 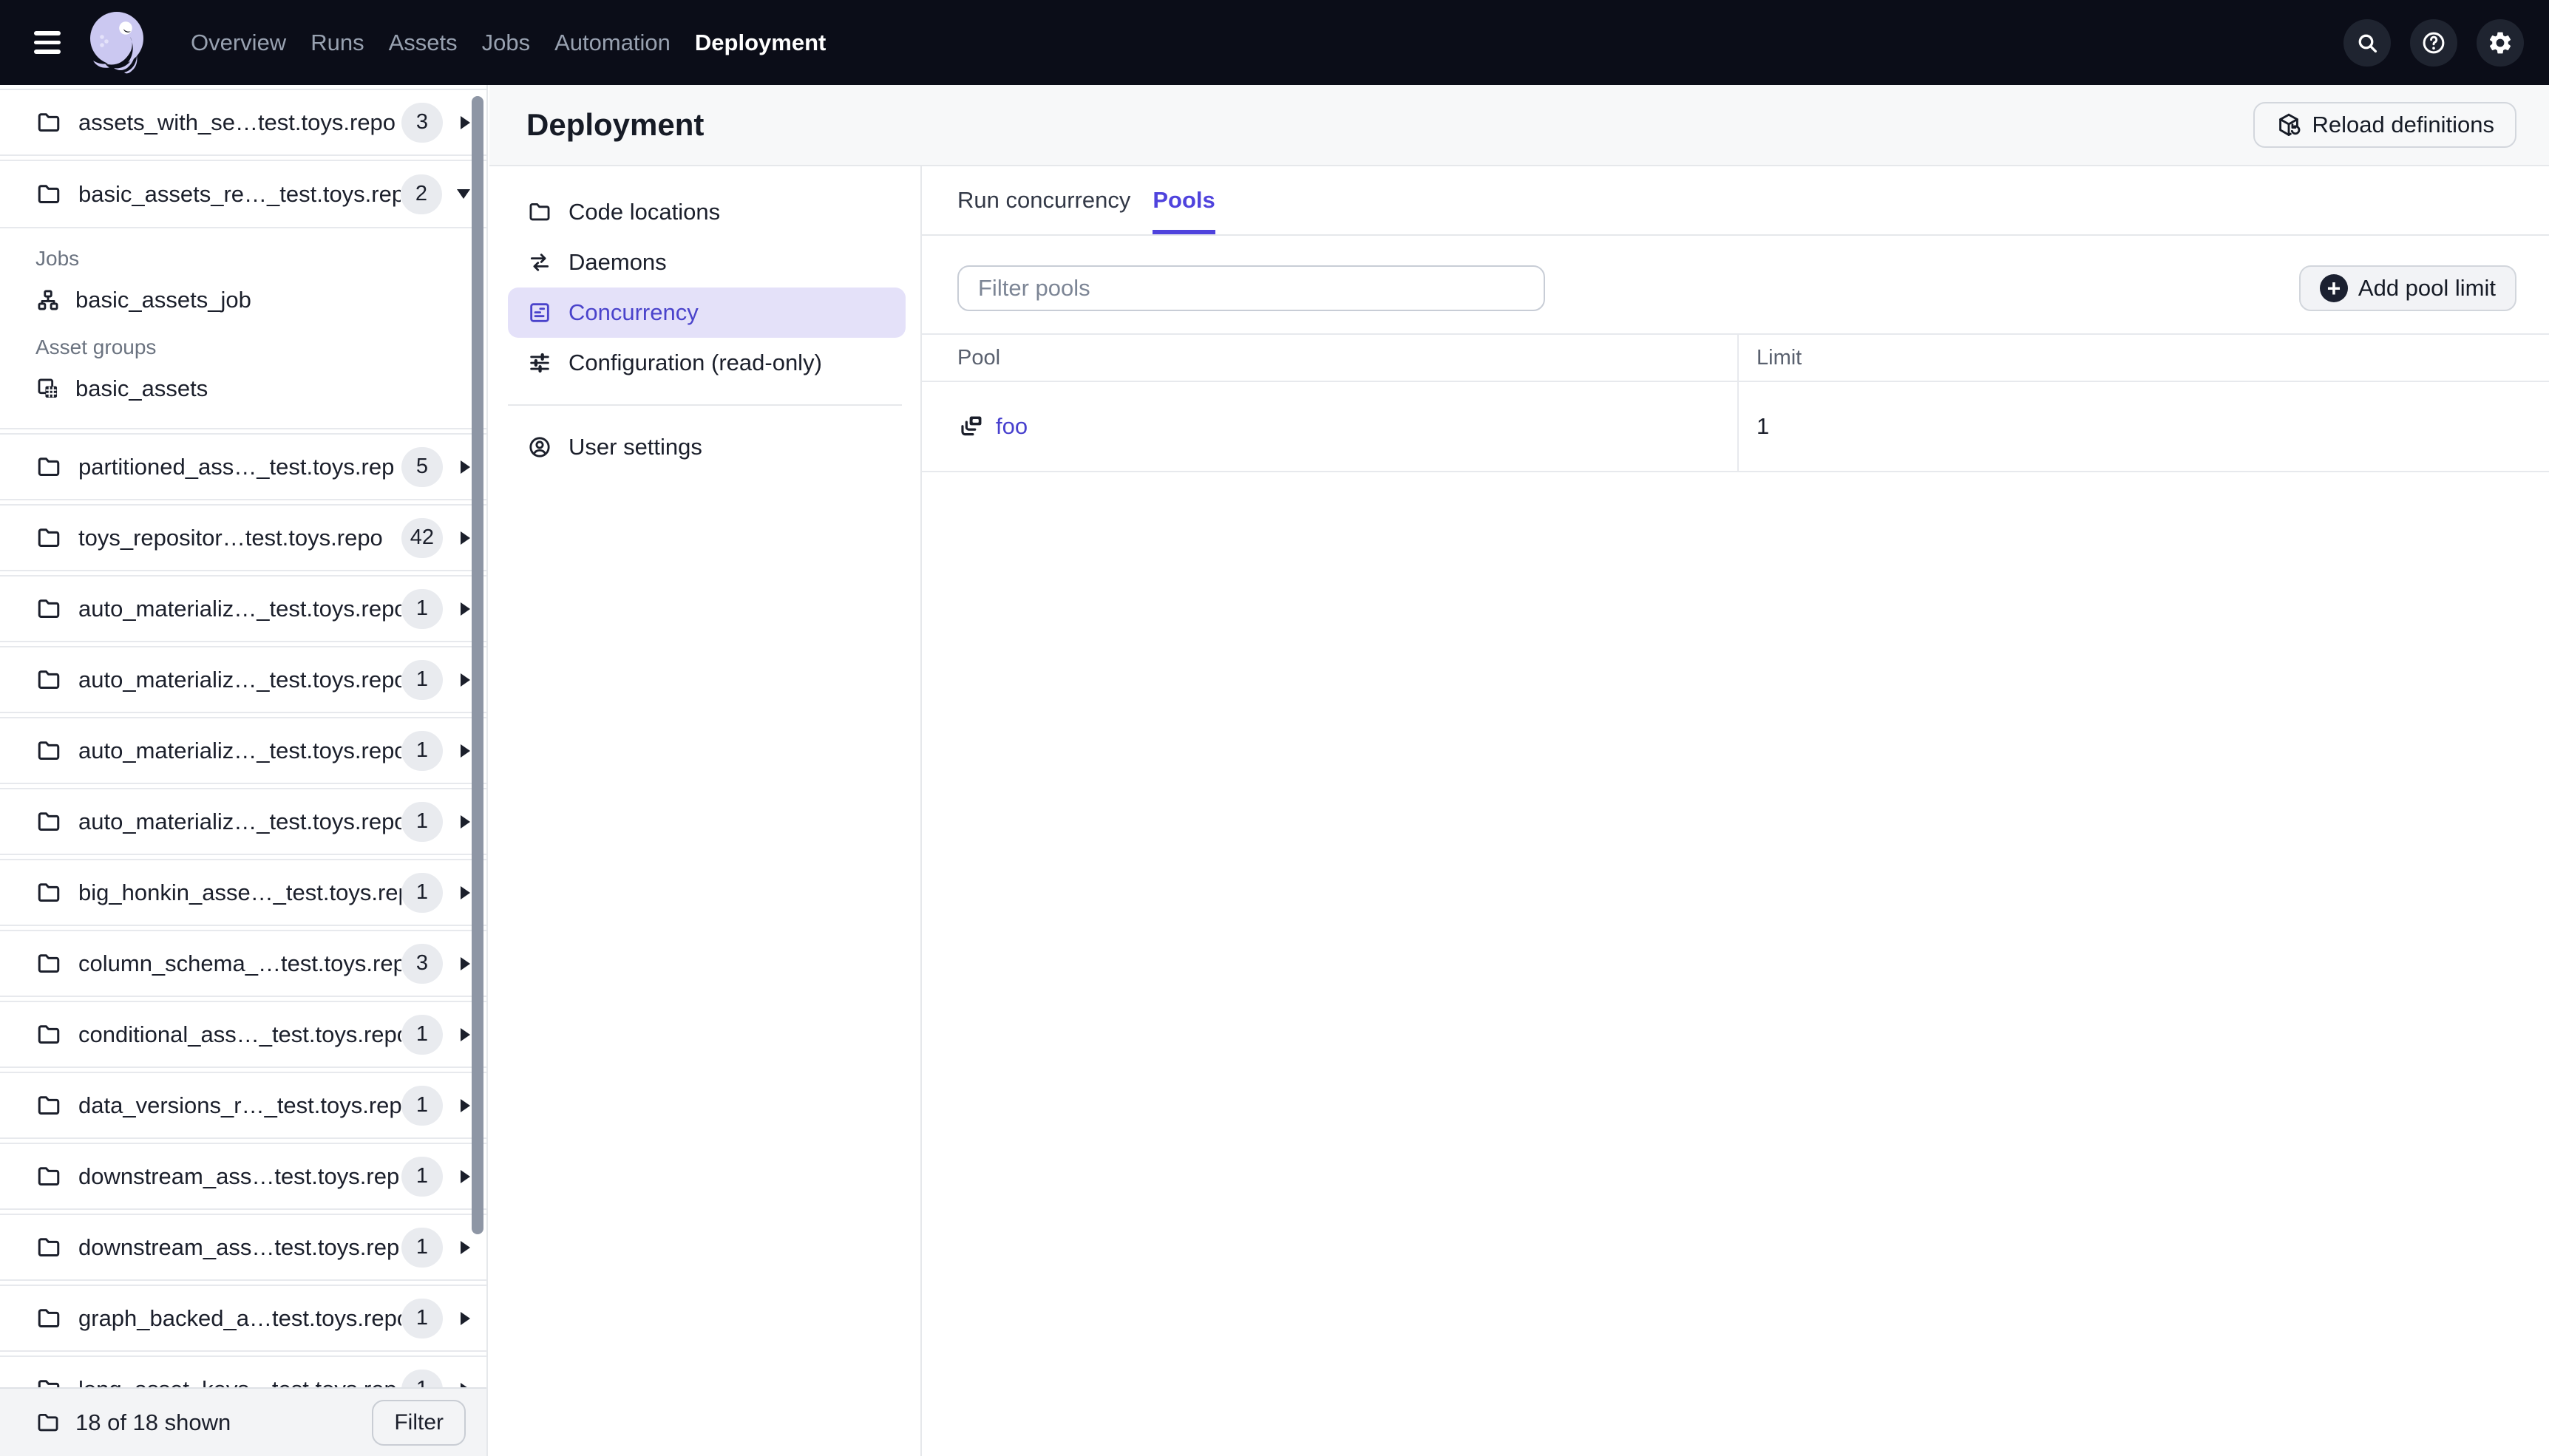 I want to click on dagster-logo, so click(x=116, y=43).